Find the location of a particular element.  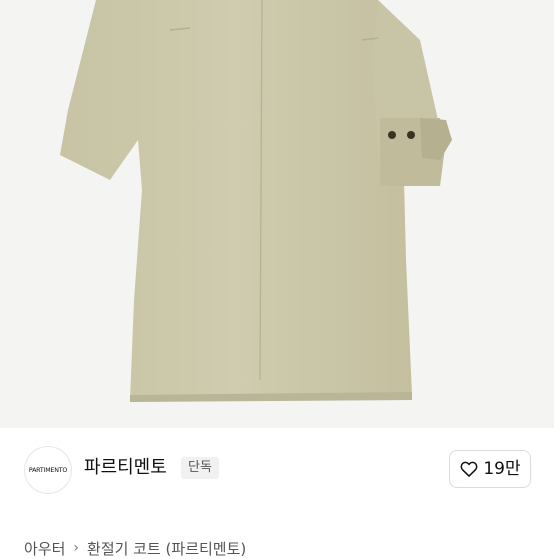

heart-outline-icon is located at coordinates (469, 469).